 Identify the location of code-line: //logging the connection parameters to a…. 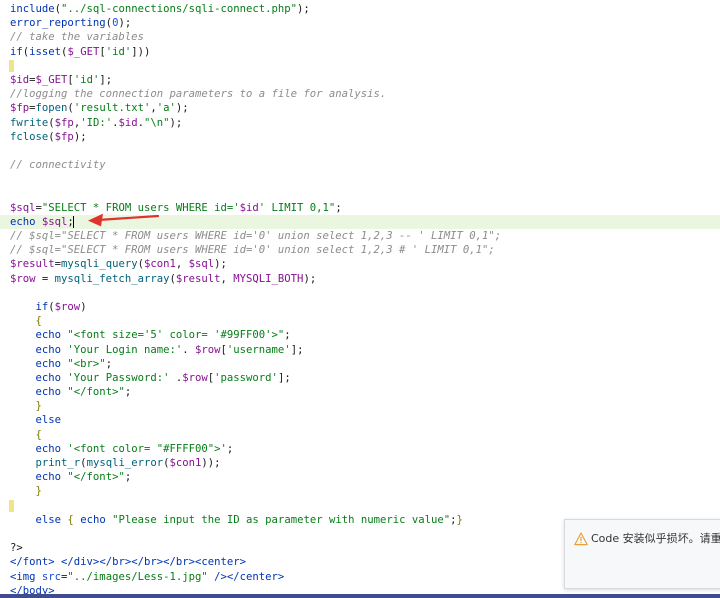
(360, 94).